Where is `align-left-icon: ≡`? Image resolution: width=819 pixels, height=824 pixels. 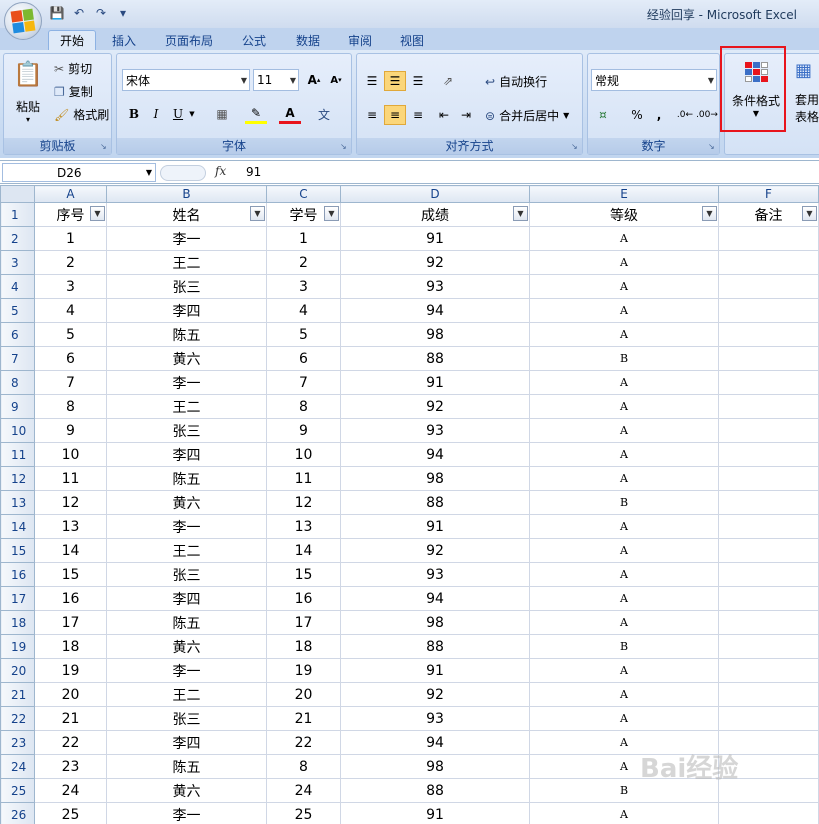
align-left-icon: ≡ is located at coordinates (372, 115).